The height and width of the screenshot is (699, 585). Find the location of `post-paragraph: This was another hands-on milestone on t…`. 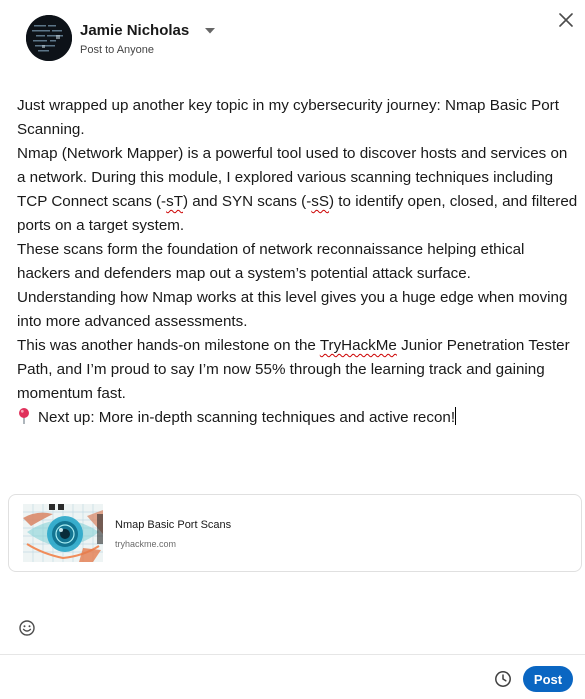

post-paragraph: This was another hands-on milestone on t… is located at coordinates (298, 370).